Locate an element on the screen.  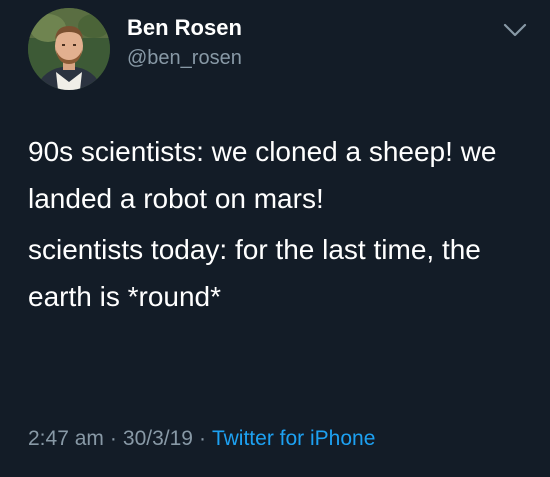
display-name: Ben Rosen is located at coordinates (184, 28).